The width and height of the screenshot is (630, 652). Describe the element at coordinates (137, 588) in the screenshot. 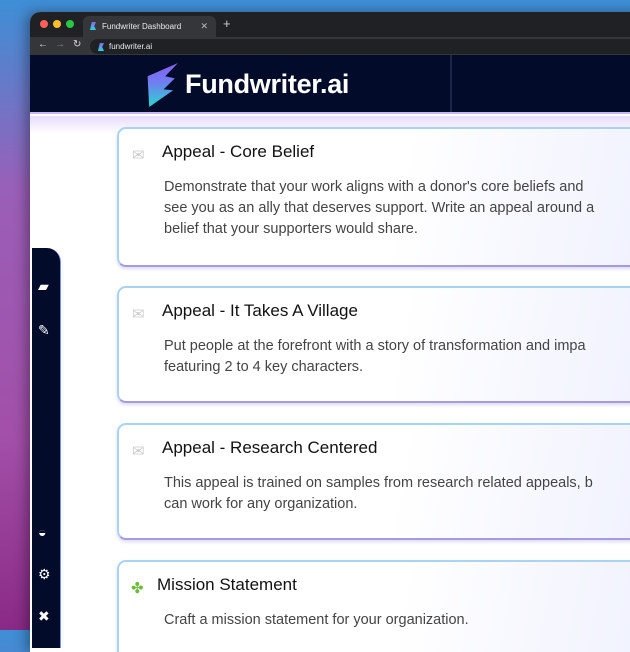

I see `puzzle-icon: ✤` at that location.